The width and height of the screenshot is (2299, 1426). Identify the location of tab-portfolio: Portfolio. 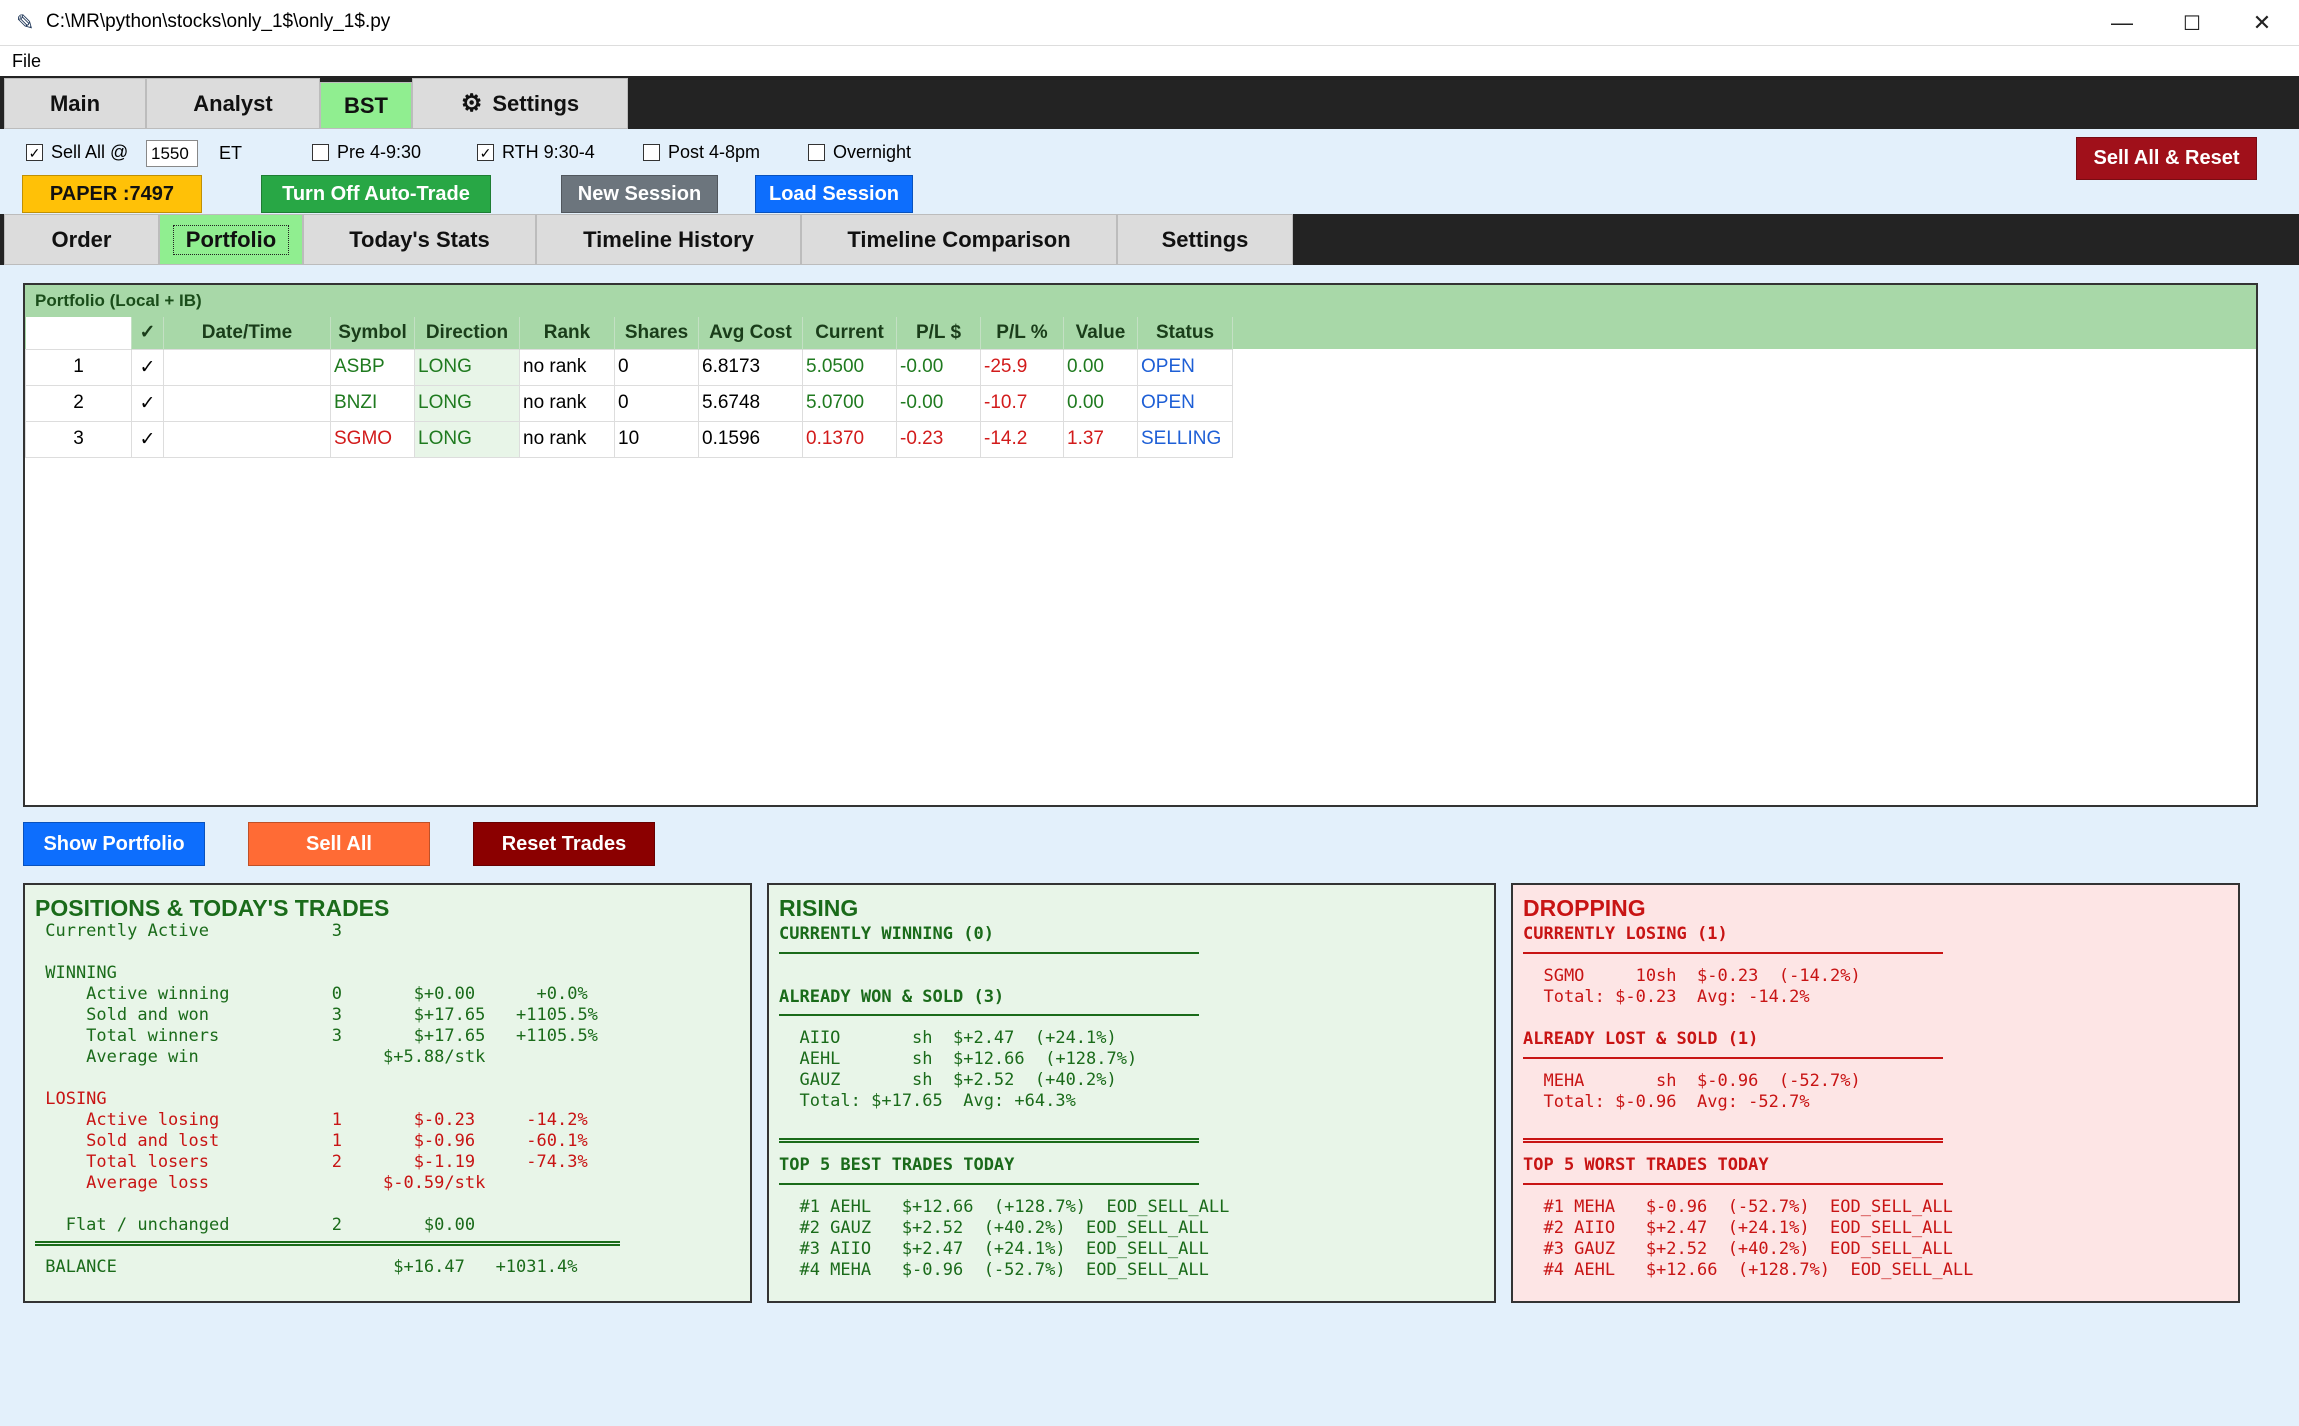
(231, 239).